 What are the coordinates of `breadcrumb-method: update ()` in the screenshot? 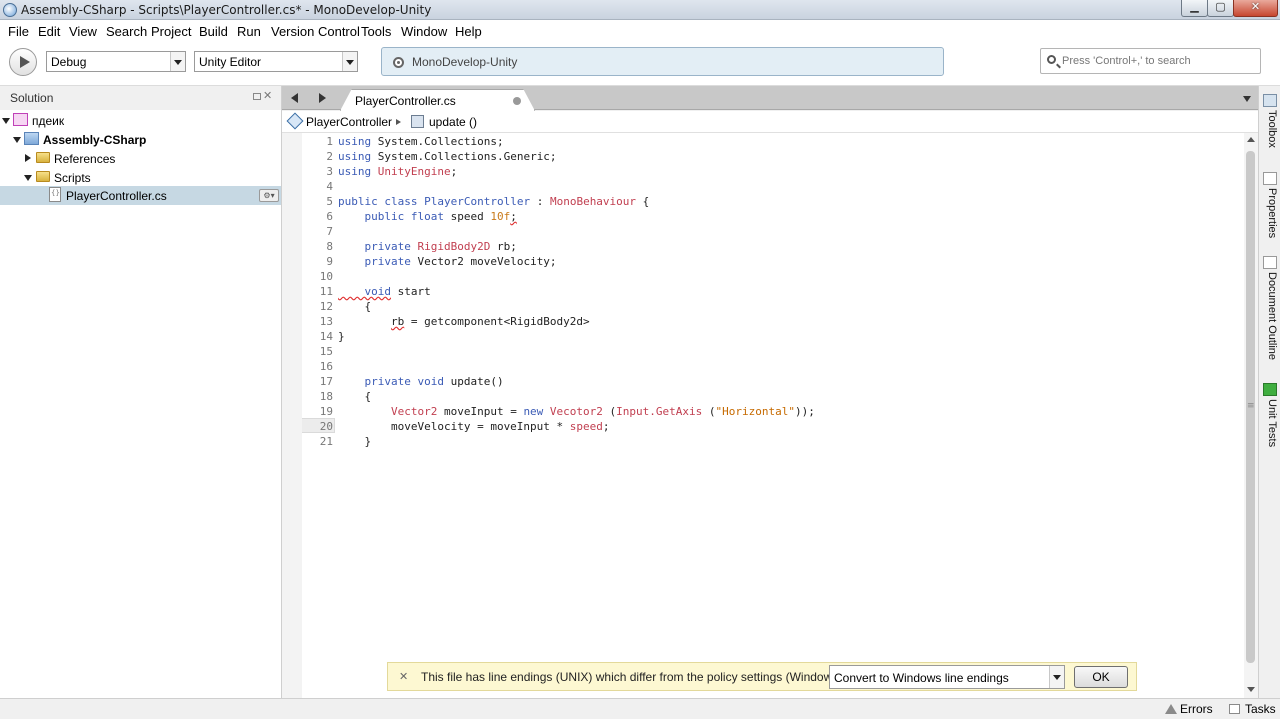 It's located at (453, 122).